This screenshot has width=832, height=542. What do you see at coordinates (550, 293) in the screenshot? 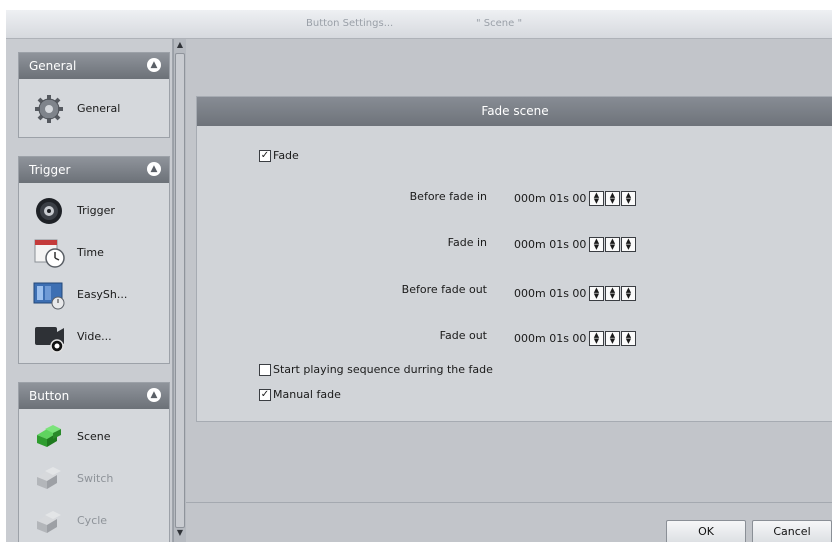
I see `before-fade-out-value: 000m 01s 00` at bounding box center [550, 293].